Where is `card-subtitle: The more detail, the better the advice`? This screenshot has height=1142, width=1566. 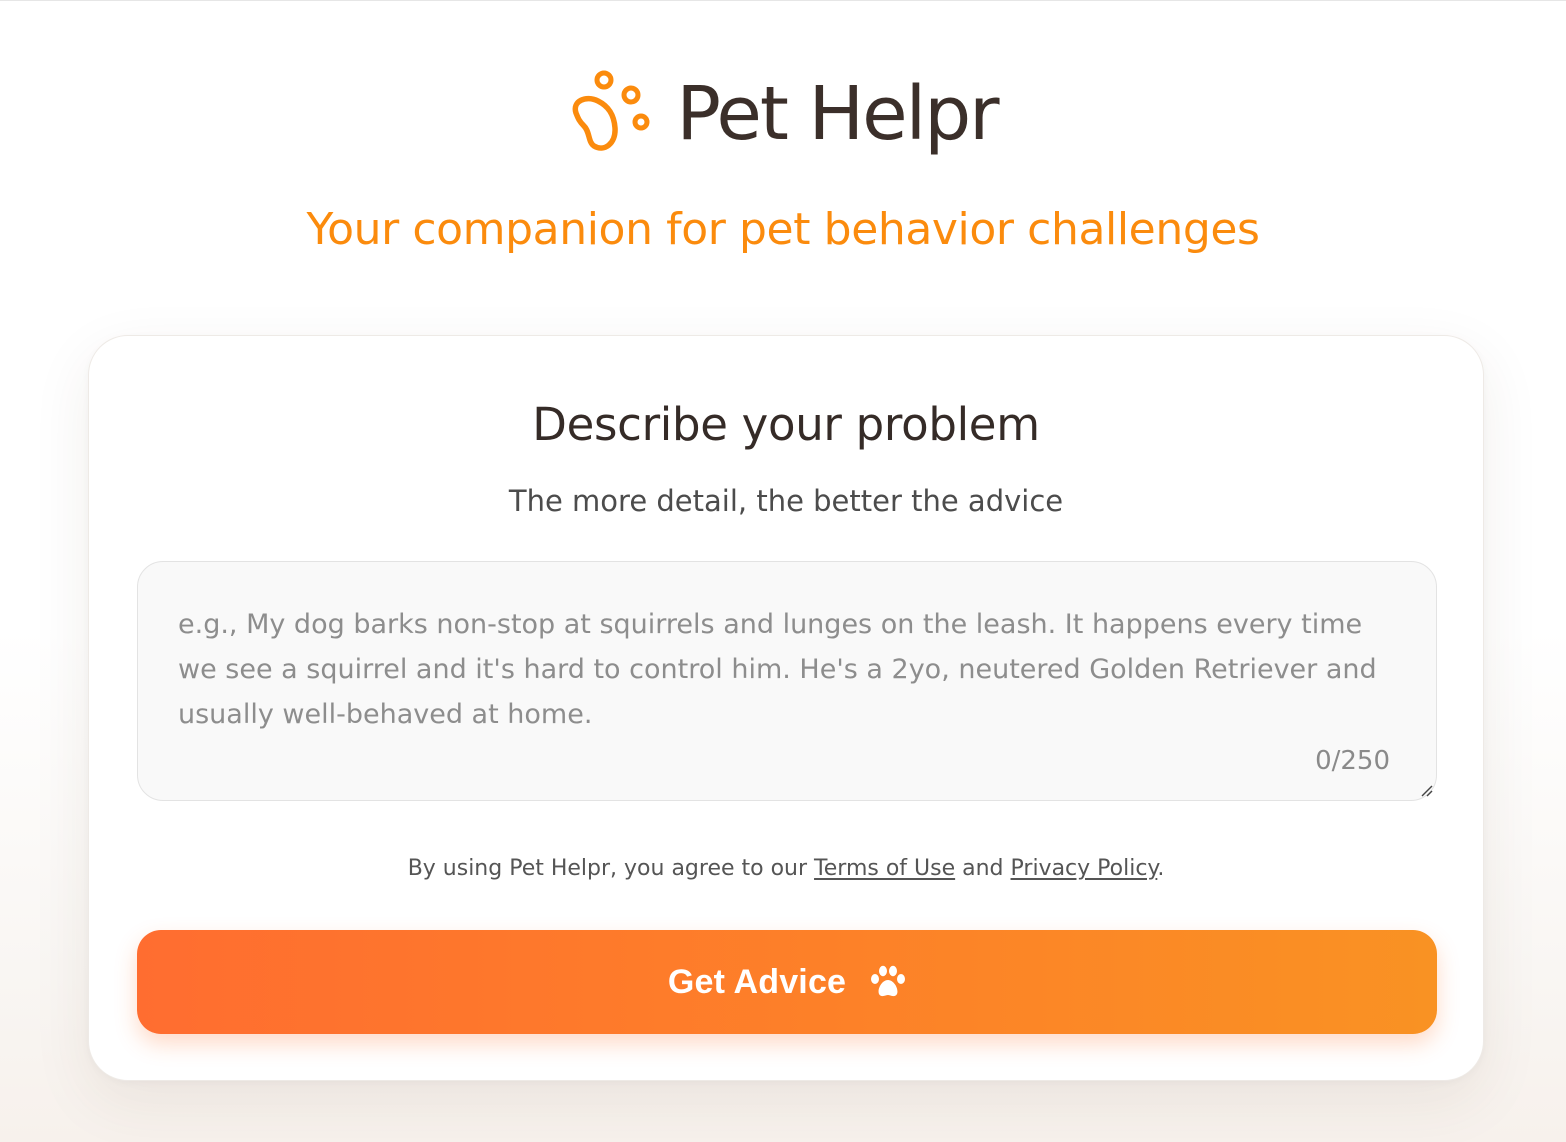 card-subtitle: The more detail, the better the advice is located at coordinates (786, 501).